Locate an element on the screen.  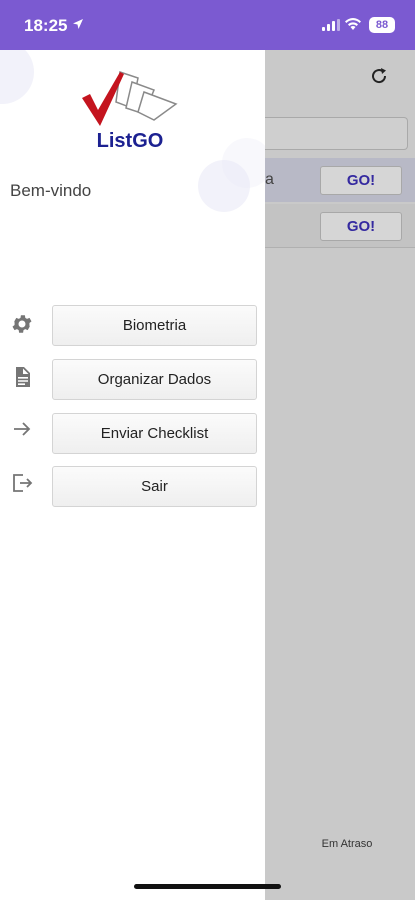
list-item: a GO! is located at coordinates (340, 180).